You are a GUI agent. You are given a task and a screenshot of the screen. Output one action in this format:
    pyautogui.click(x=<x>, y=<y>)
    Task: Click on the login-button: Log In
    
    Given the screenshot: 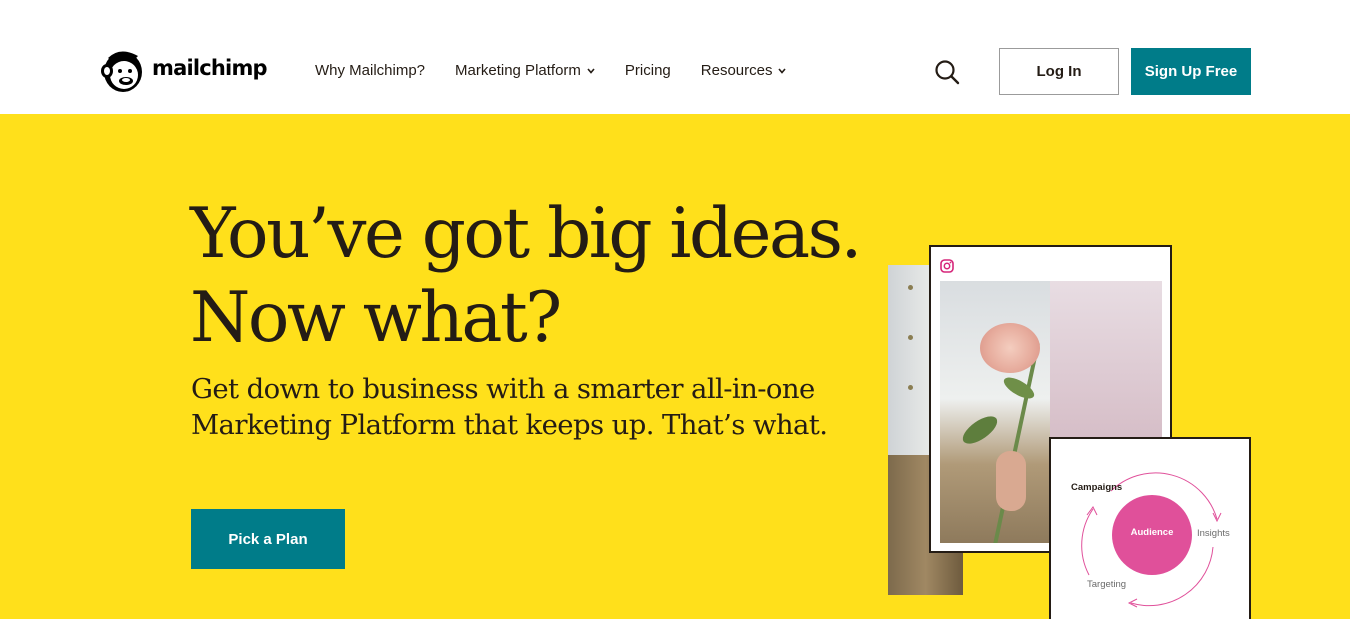 What is the action you would take?
    pyautogui.click(x=1059, y=71)
    